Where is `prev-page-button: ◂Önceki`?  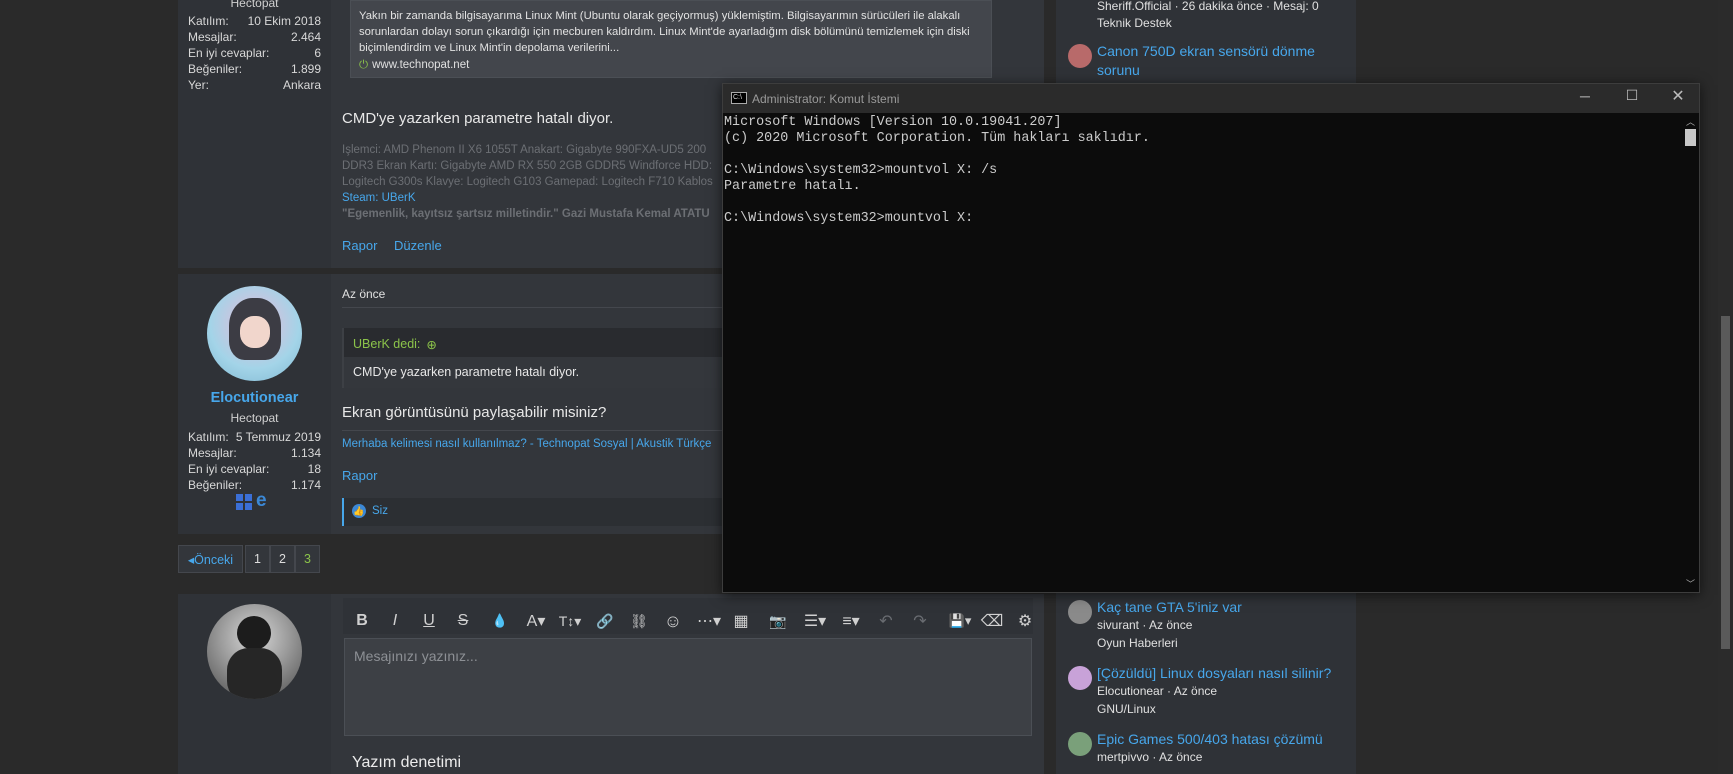
prev-page-button: ◂Önceki is located at coordinates (210, 559).